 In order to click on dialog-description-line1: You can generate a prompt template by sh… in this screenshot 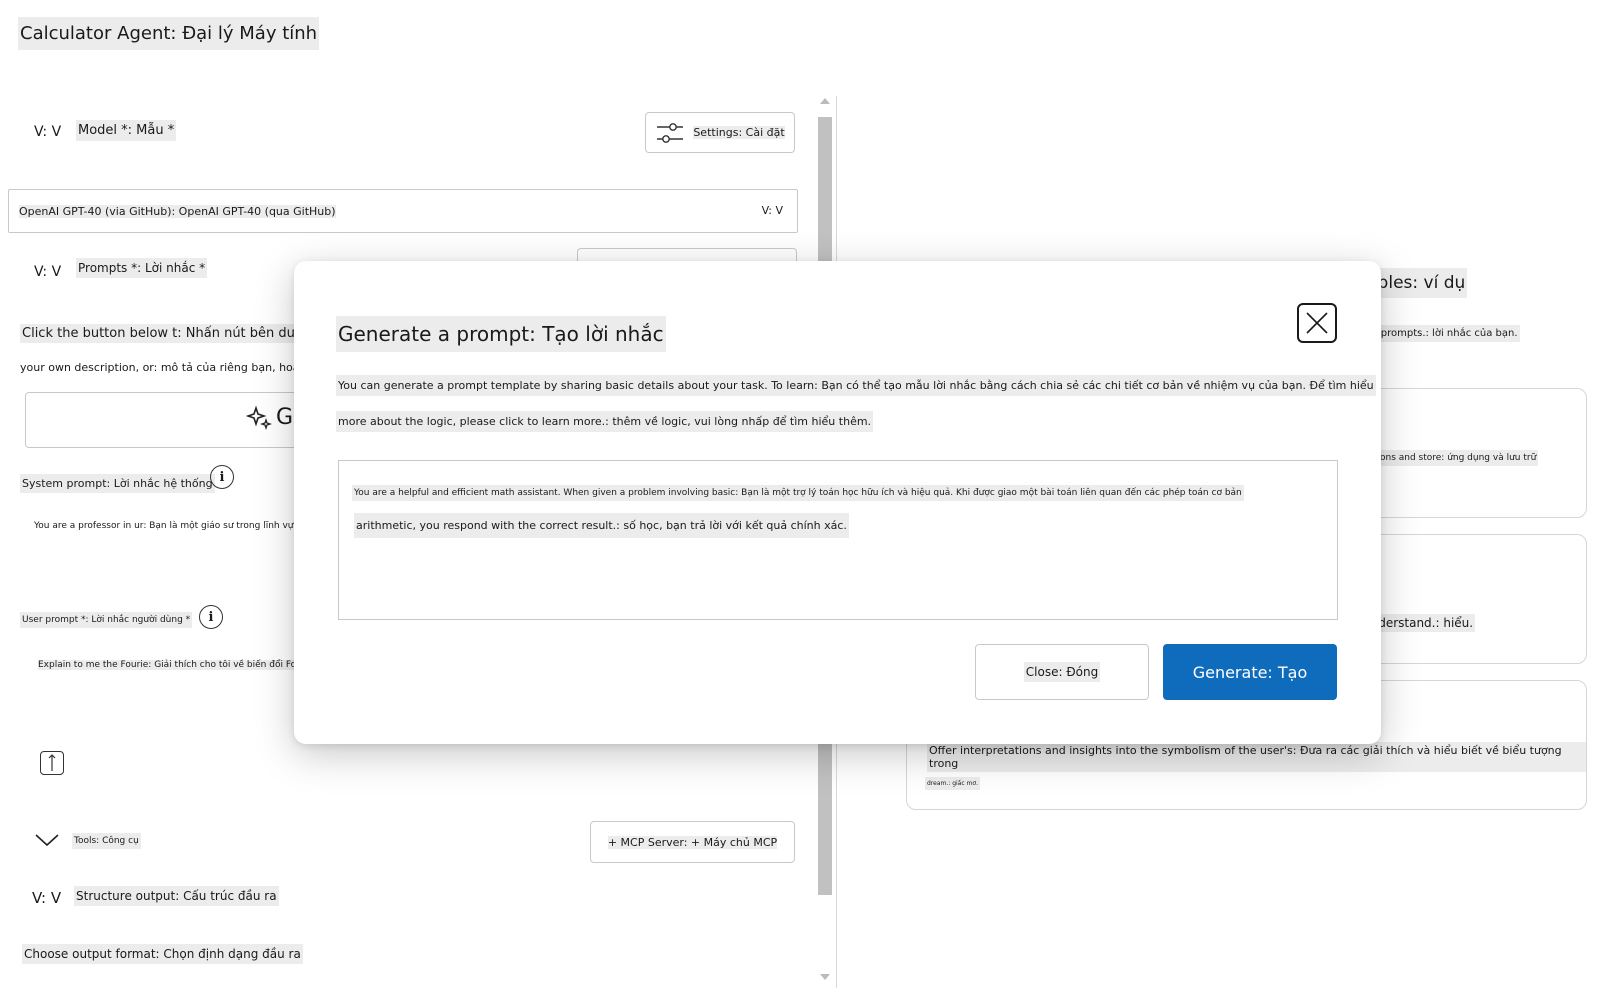, I will do `click(856, 385)`.